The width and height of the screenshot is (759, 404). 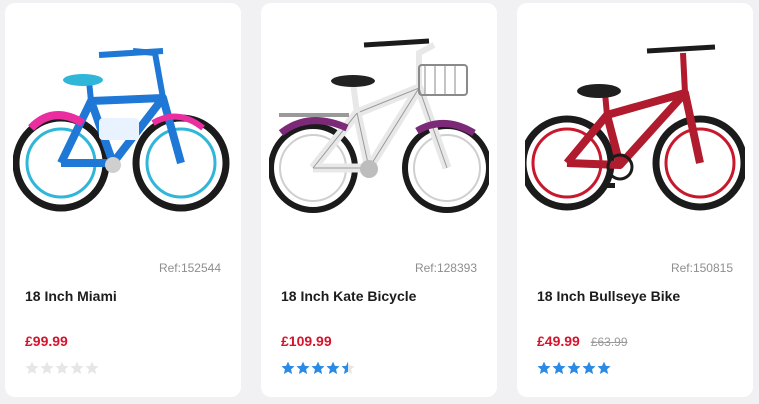 What do you see at coordinates (189, 268) in the screenshot?
I see `product-ref: Ref:152544` at bounding box center [189, 268].